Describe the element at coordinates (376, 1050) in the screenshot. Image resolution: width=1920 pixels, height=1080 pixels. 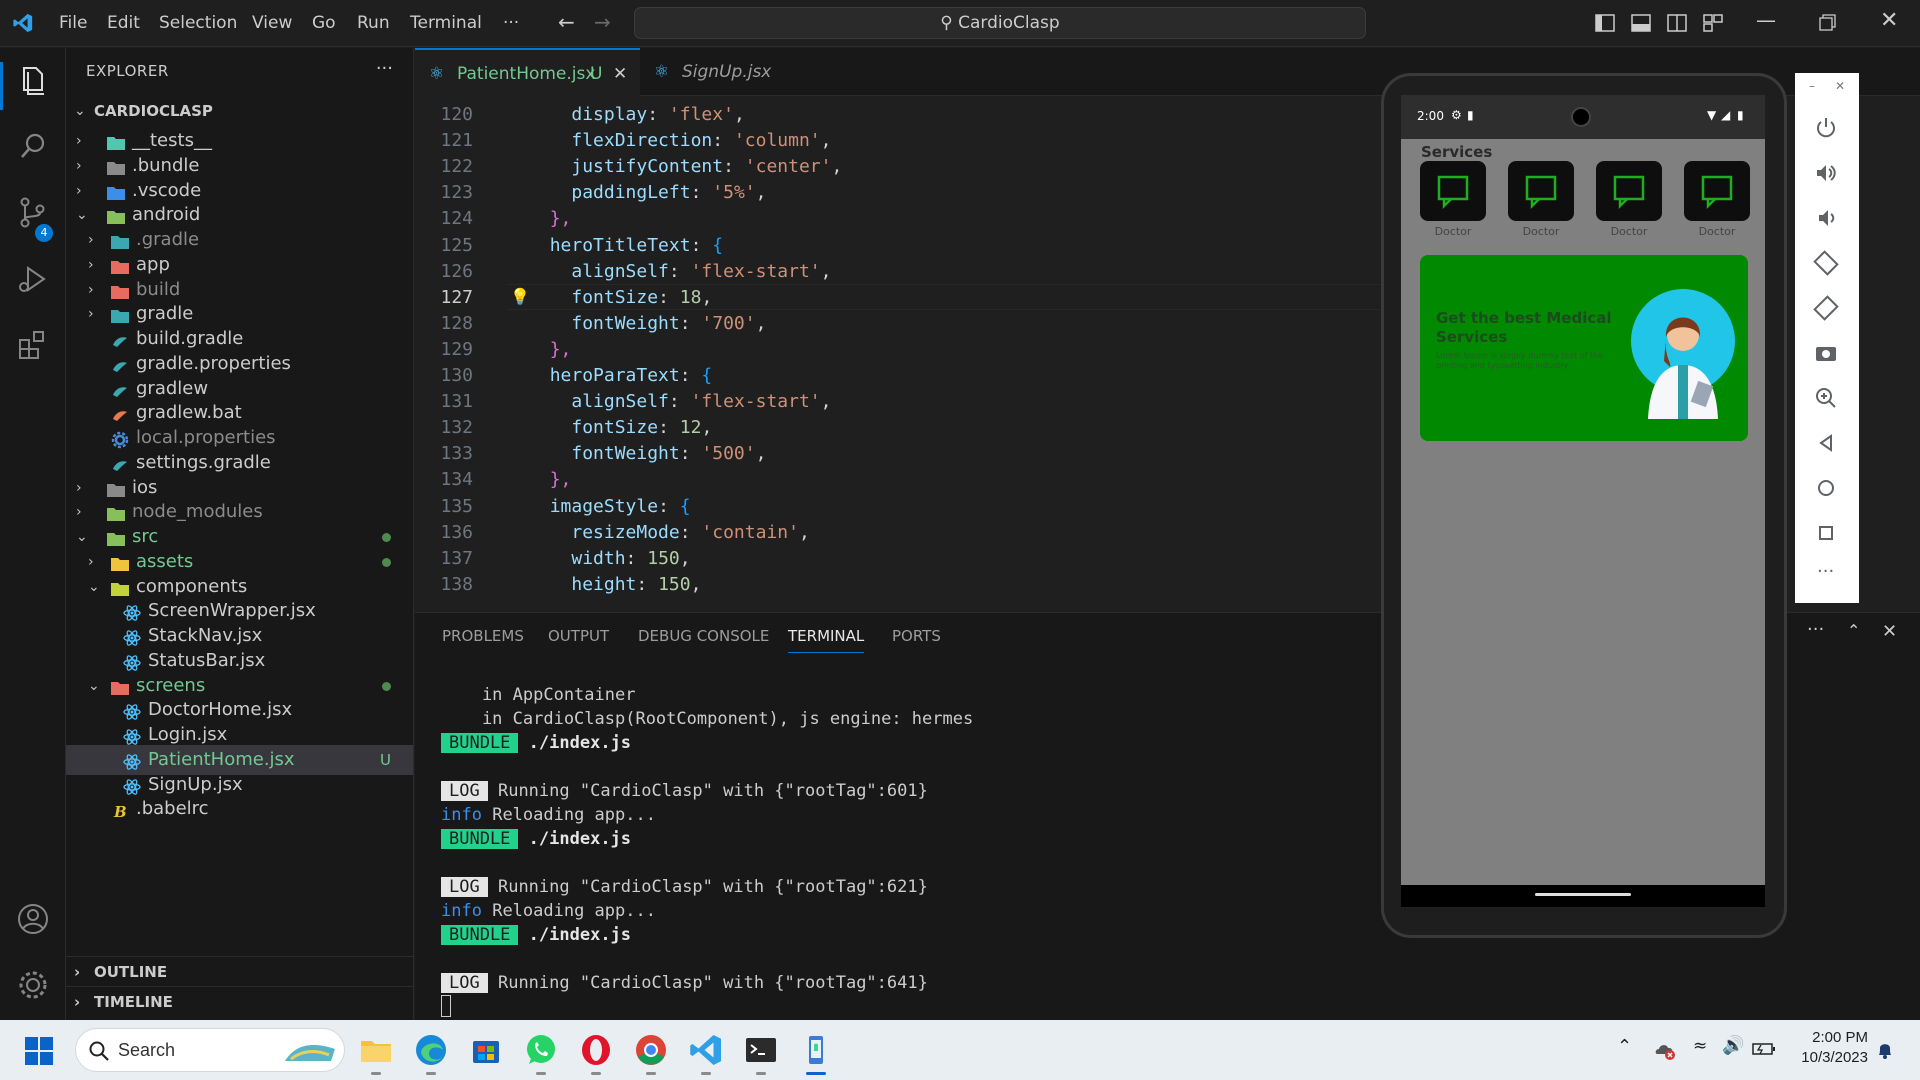
I see `file-explorer-icon` at that location.